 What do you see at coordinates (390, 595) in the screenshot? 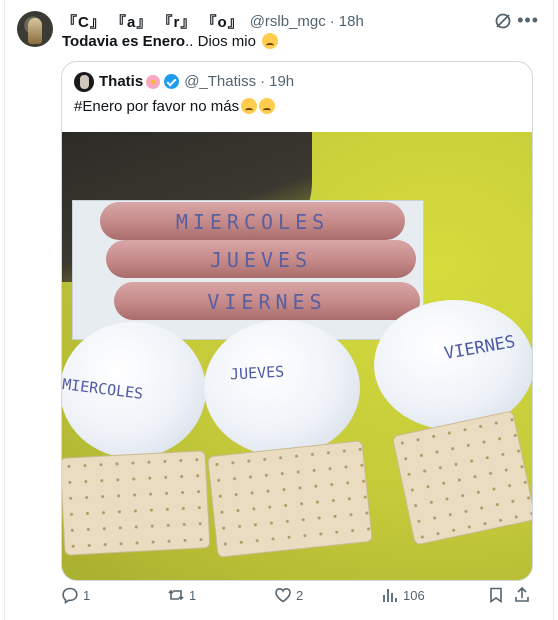
I see `views-icon` at bounding box center [390, 595].